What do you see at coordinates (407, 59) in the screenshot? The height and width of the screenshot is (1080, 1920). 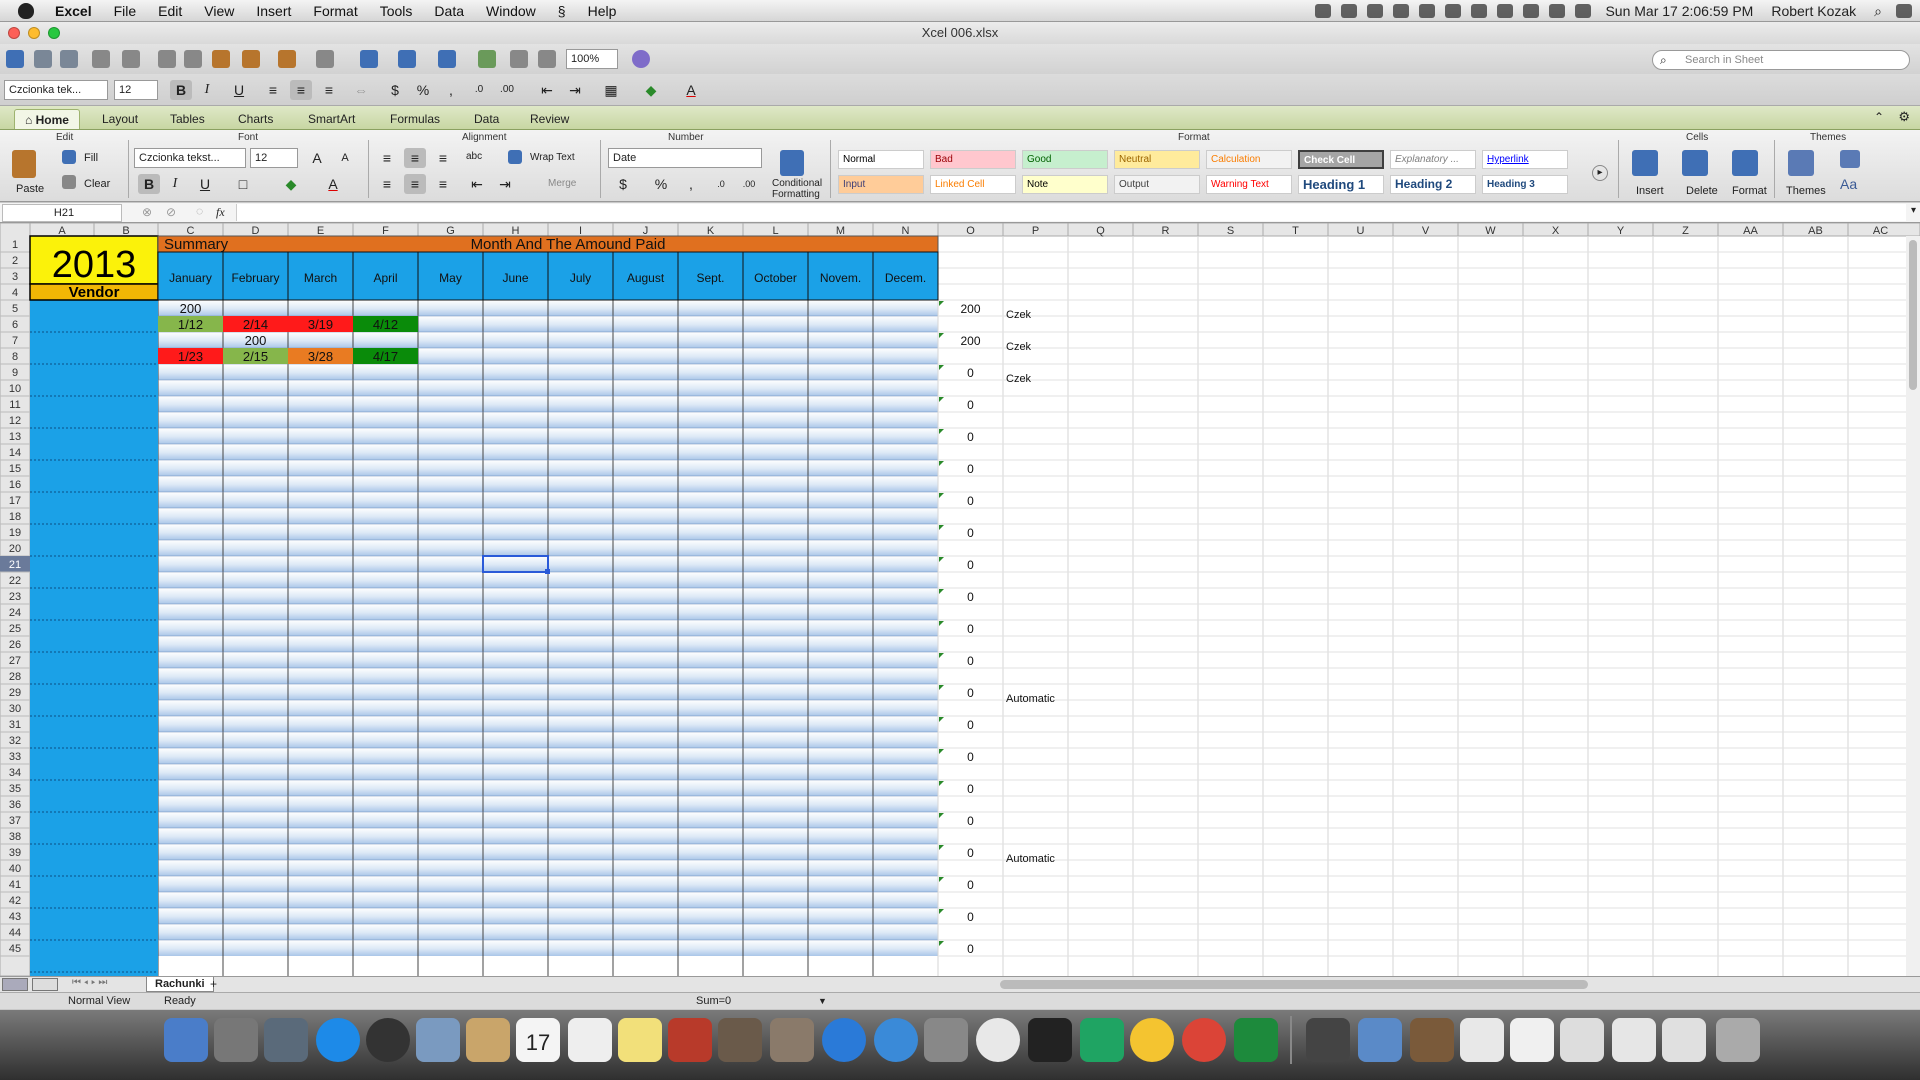 I see `sort-icon` at bounding box center [407, 59].